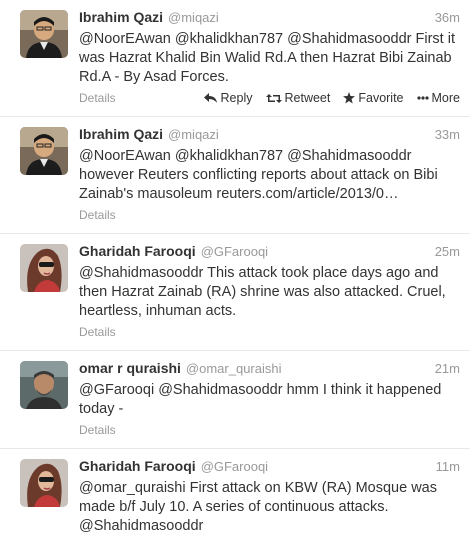  I want to click on more-icon, so click(422, 98).